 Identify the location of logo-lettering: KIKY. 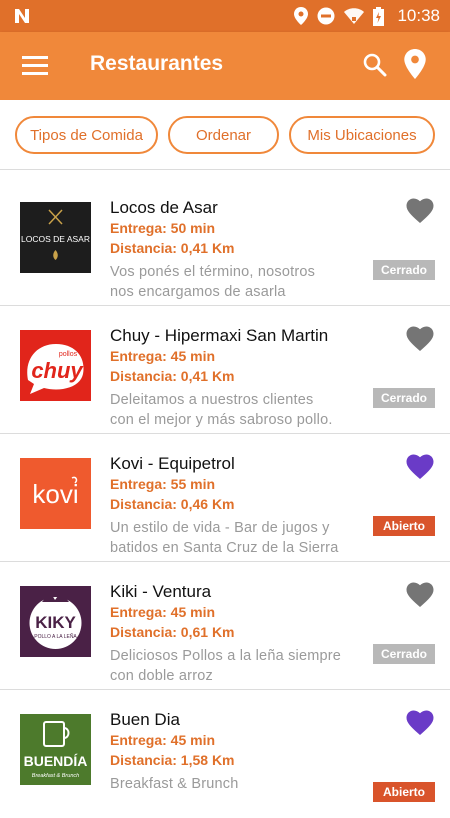
(55, 622).